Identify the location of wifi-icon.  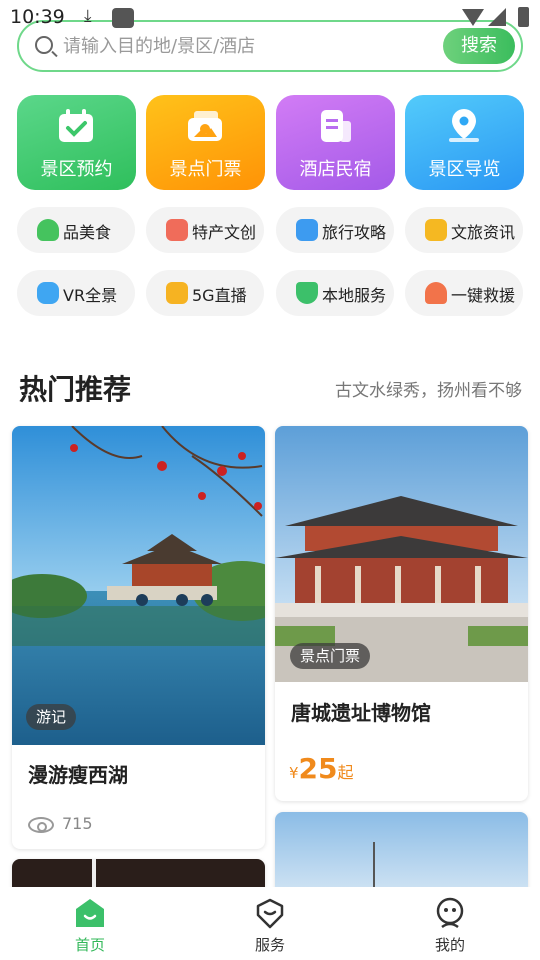
(473, 17).